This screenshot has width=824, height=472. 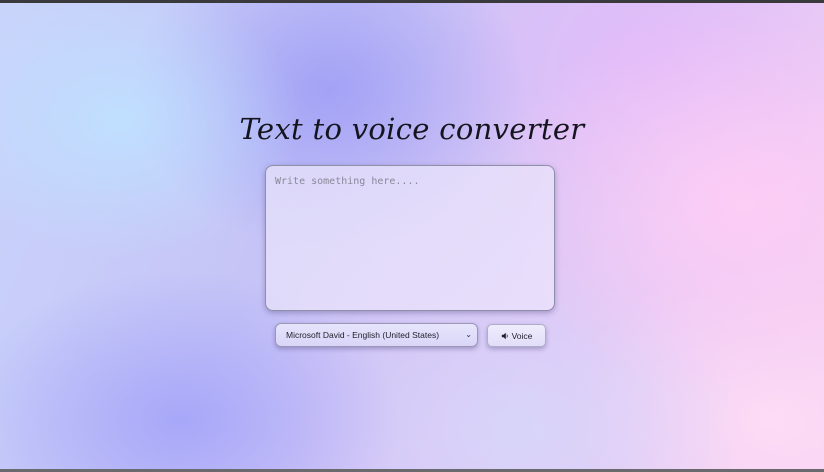 What do you see at coordinates (412, 129) in the screenshot?
I see `page-title: Text to voice converter` at bounding box center [412, 129].